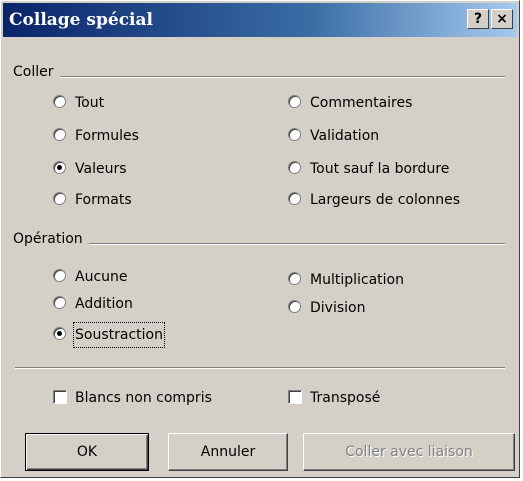  I want to click on radio-label: Multiplication, so click(357, 280).